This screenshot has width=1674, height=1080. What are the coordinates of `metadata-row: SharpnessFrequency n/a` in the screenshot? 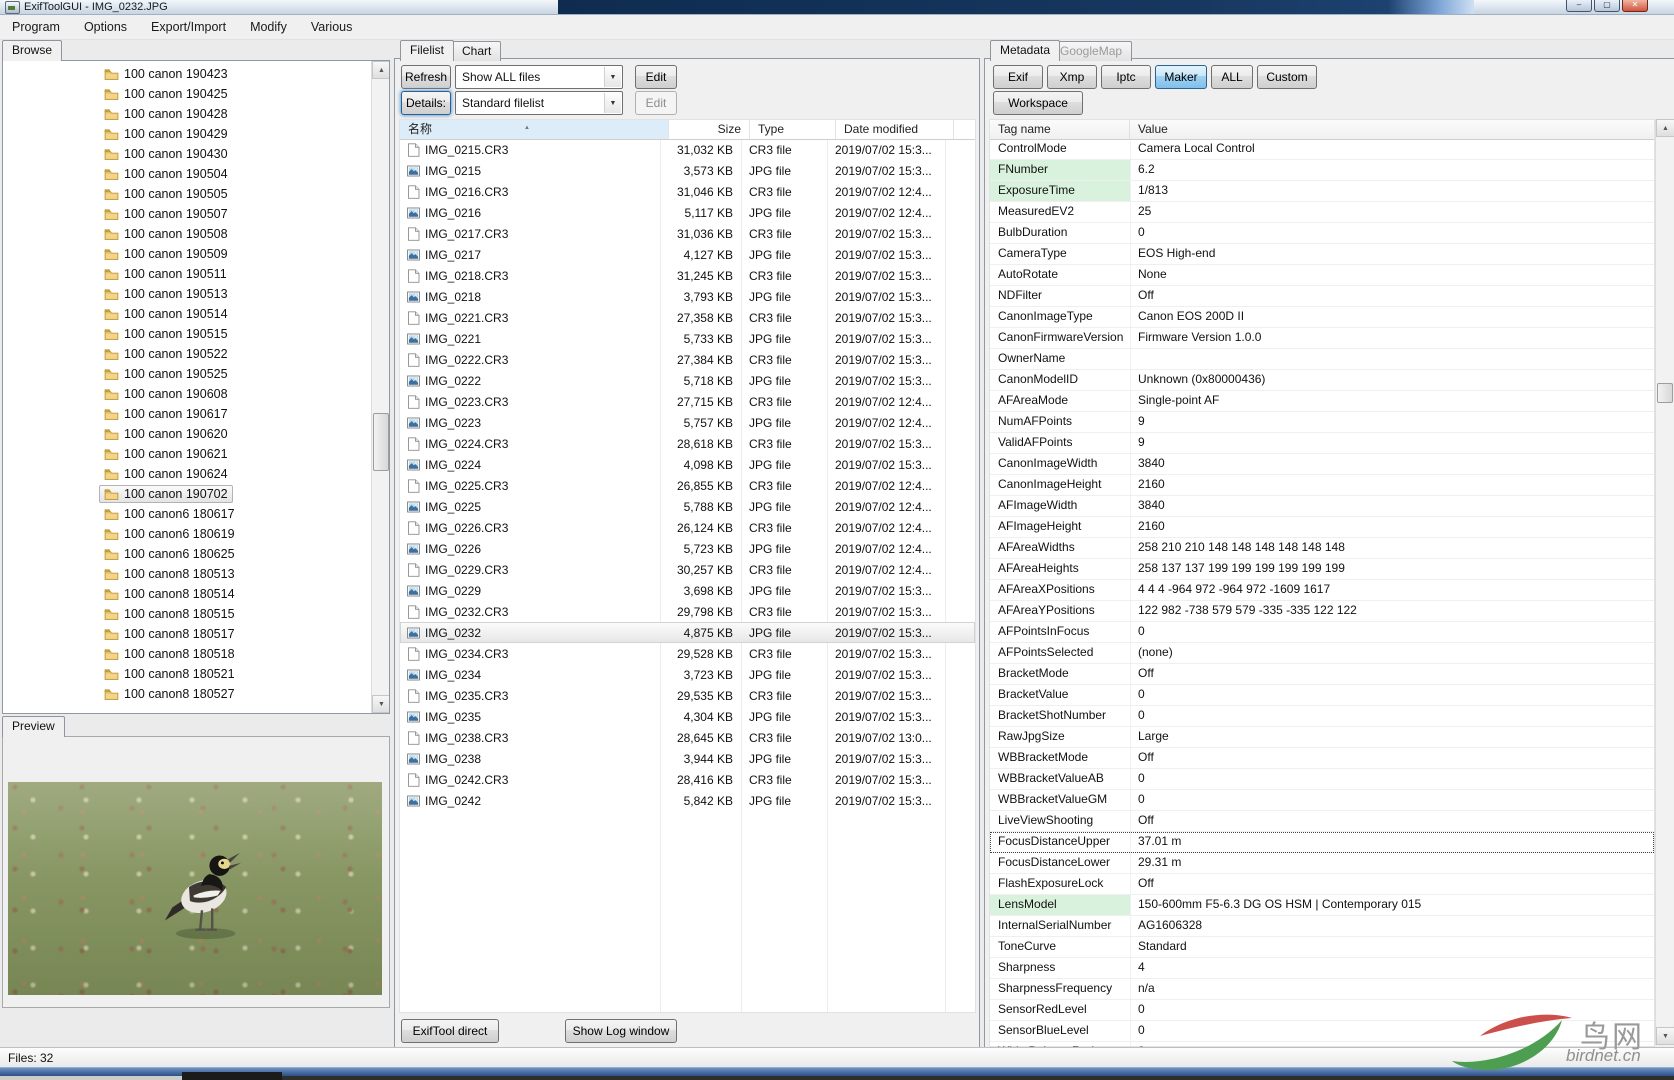 It's located at (1322, 989).